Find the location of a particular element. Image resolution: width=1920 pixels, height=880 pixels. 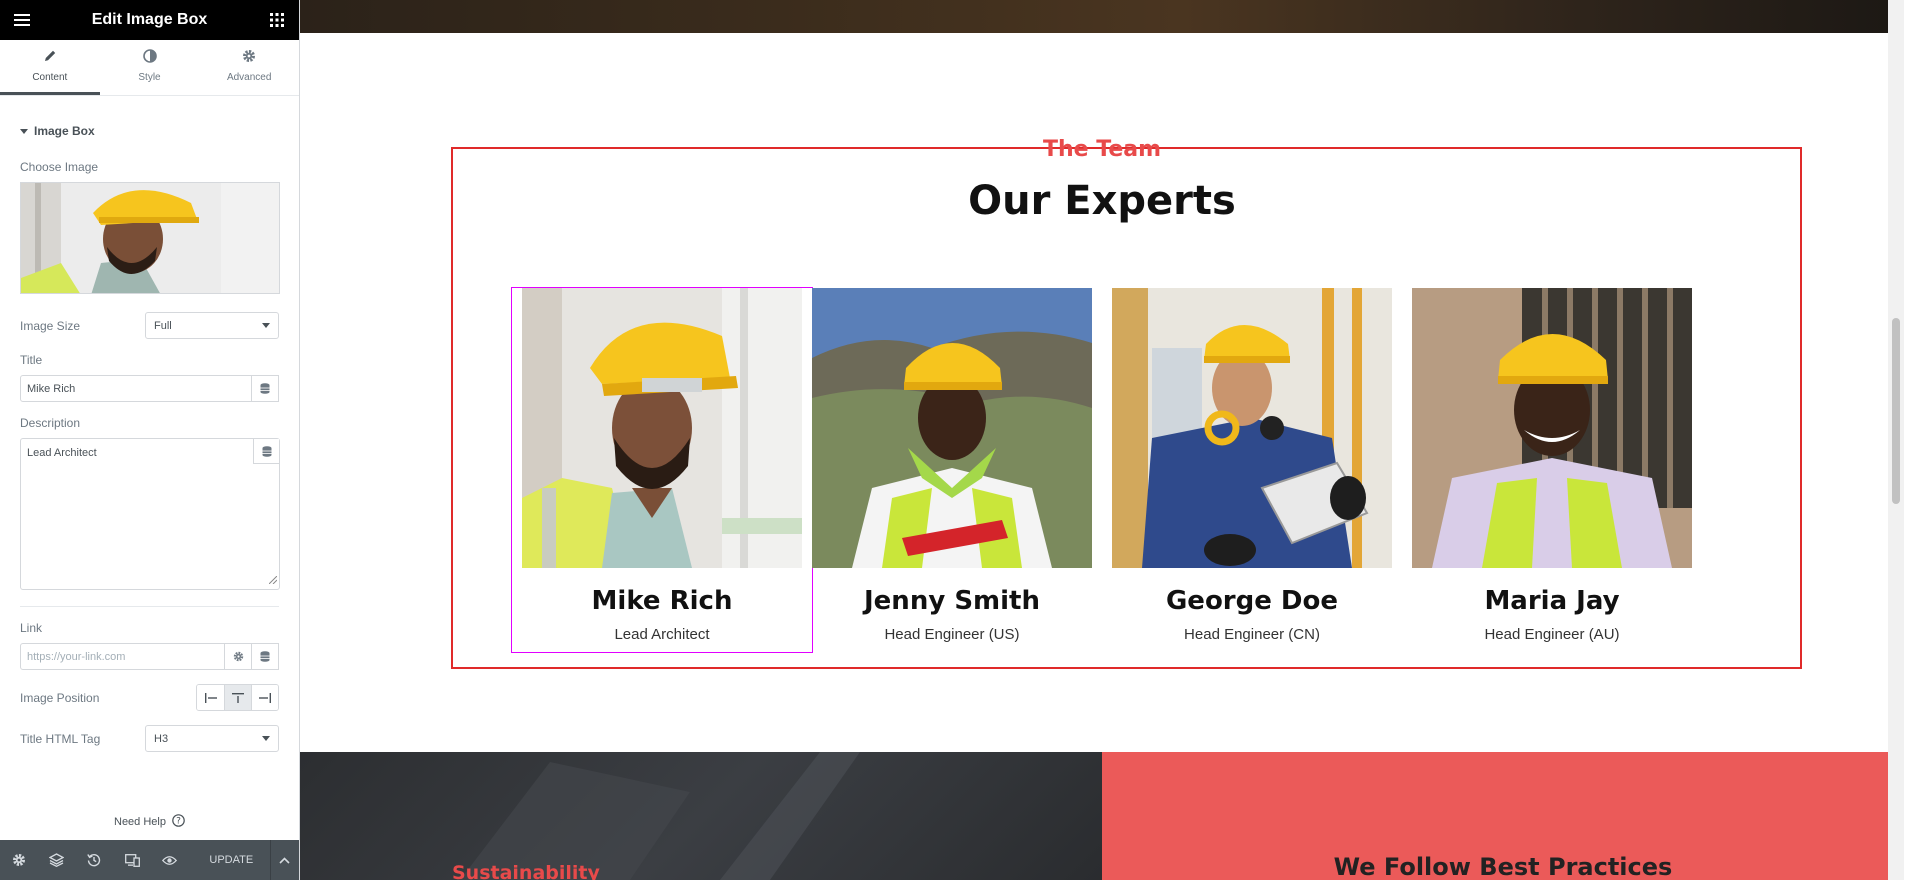

description-dynamic-tags-button is located at coordinates (266, 451).